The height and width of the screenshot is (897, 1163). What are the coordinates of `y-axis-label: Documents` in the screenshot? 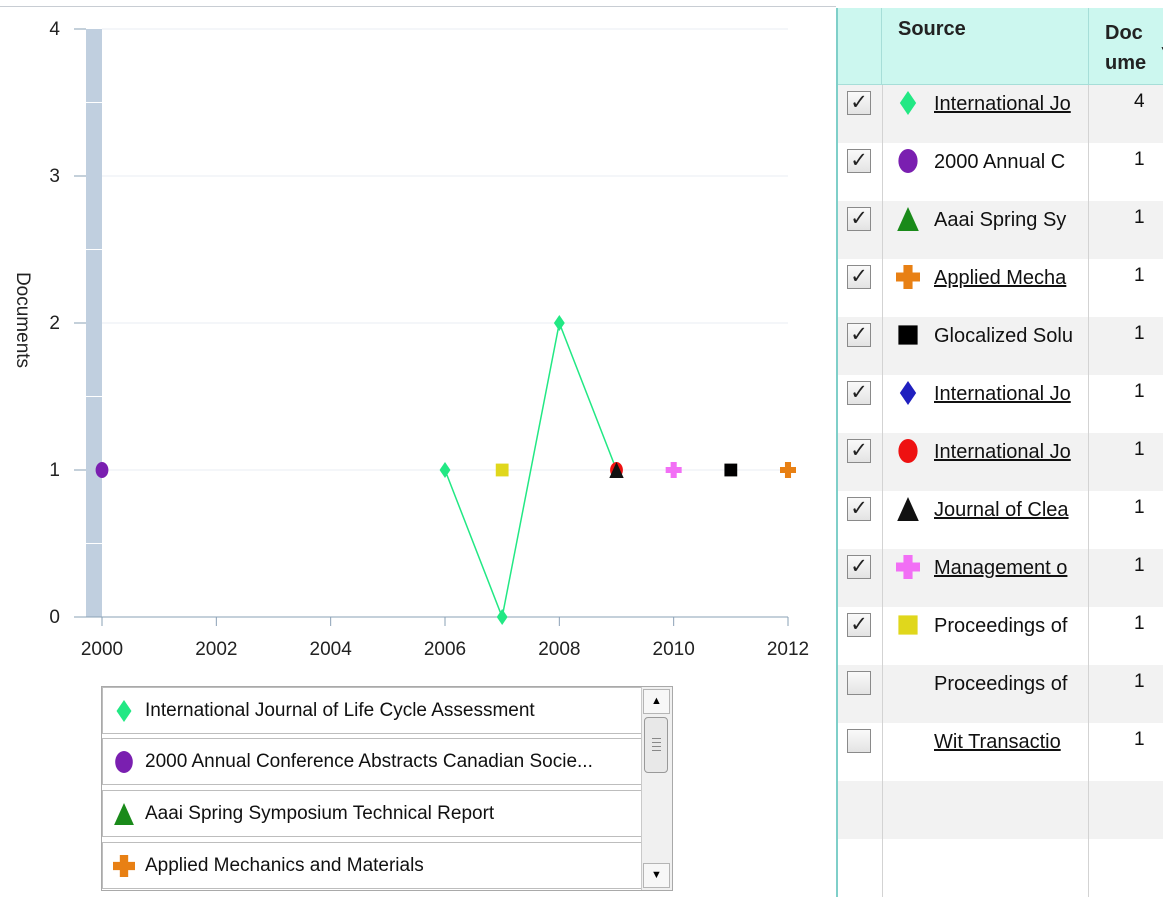 It's located at (22, 320).